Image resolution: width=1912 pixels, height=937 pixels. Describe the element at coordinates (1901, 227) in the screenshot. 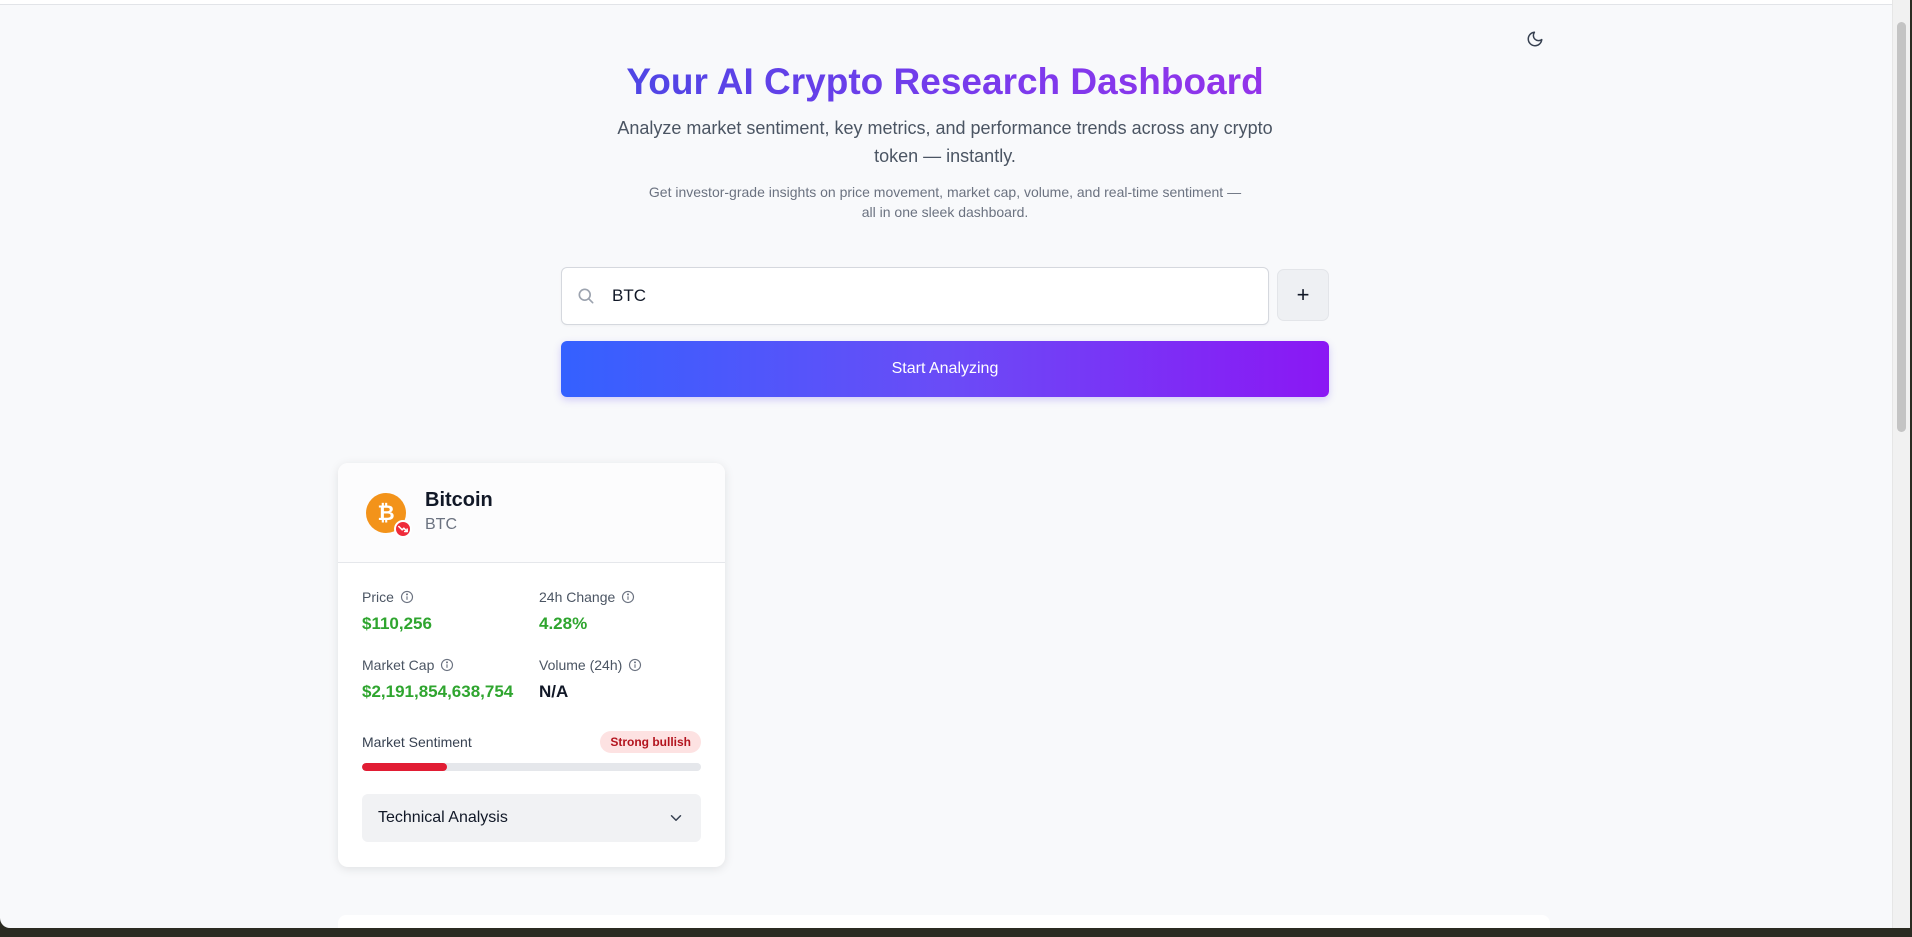

I see `scrollbar-thumb` at that location.